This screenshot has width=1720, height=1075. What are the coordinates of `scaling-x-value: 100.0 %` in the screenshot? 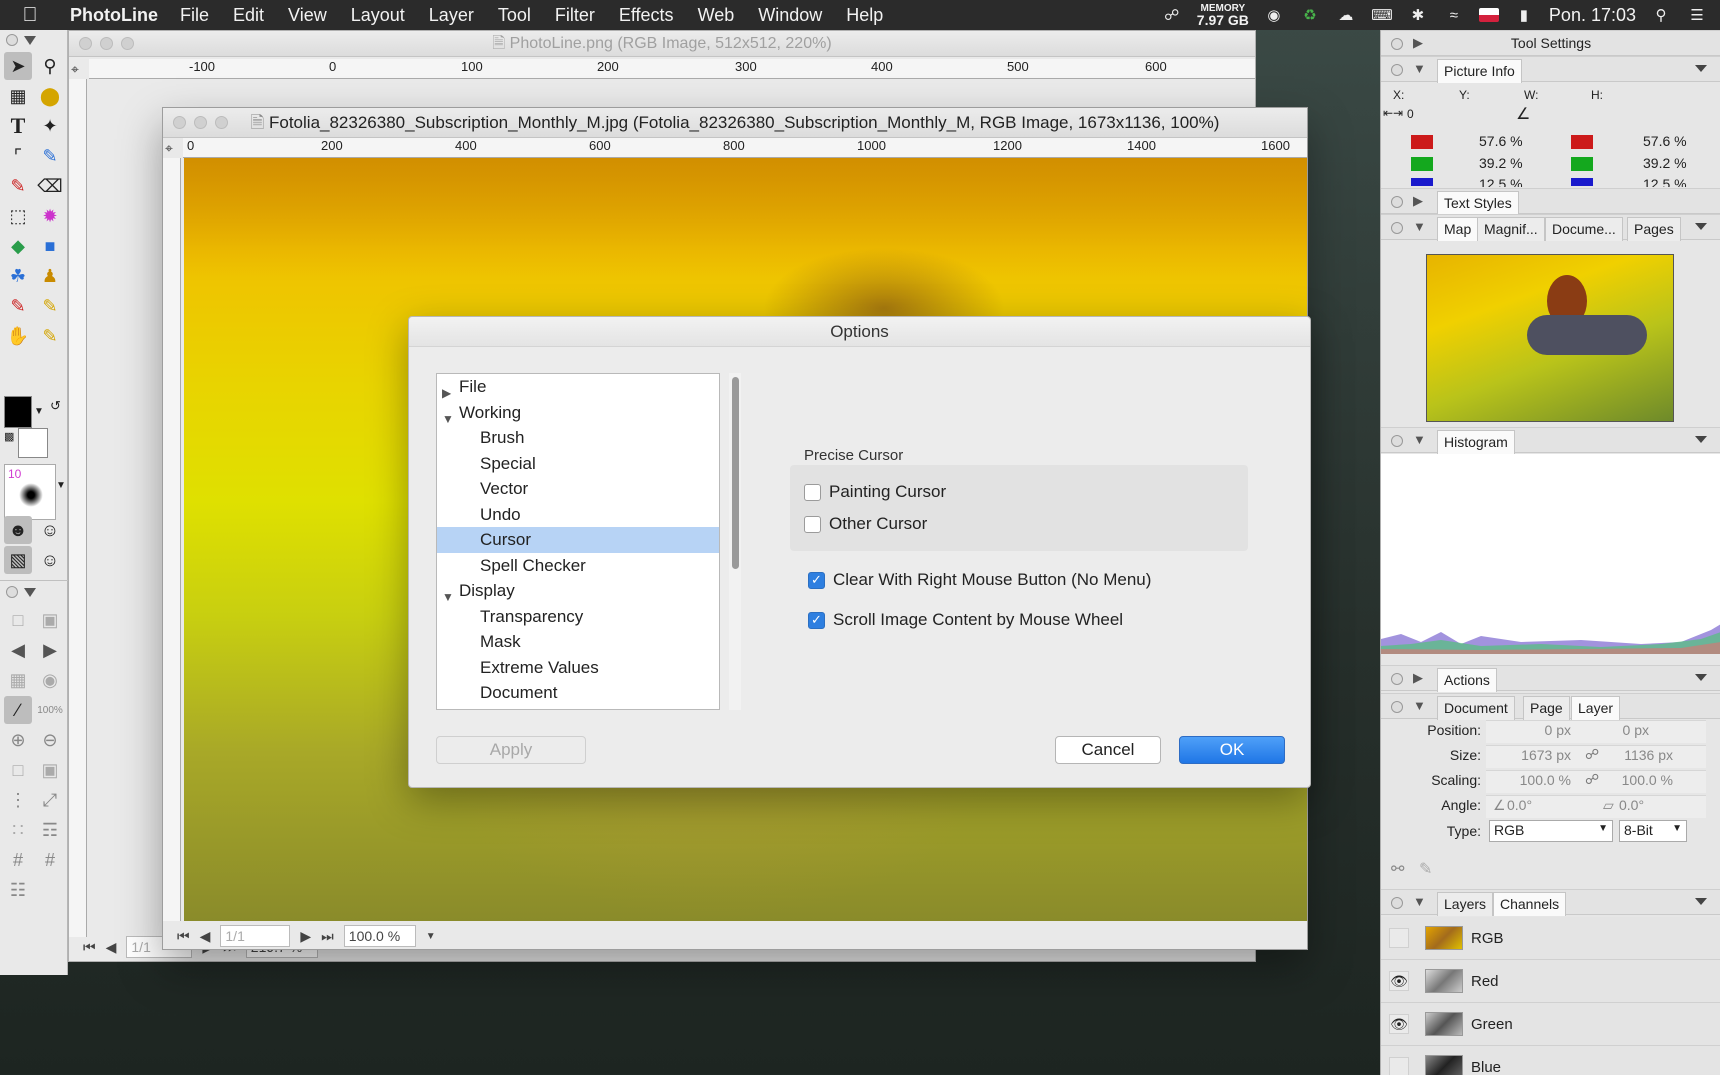 It's located at (1545, 780).